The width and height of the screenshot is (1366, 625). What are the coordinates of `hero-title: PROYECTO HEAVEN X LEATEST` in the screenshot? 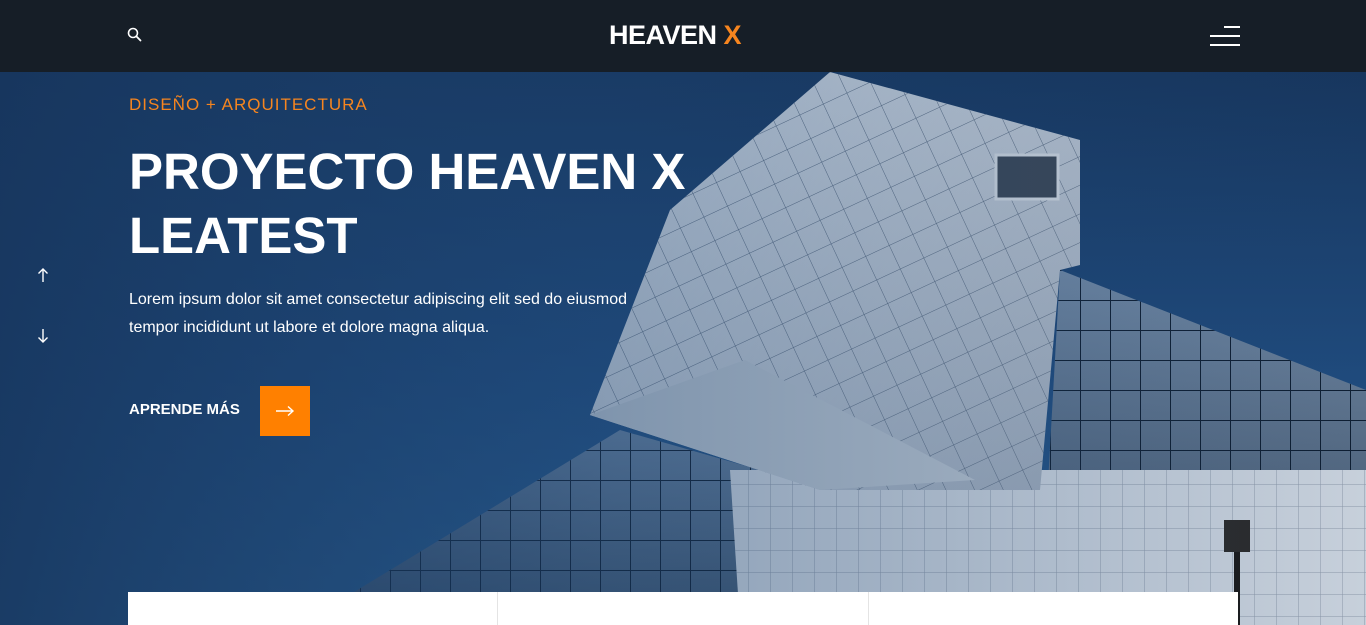 It's located at (407, 203).